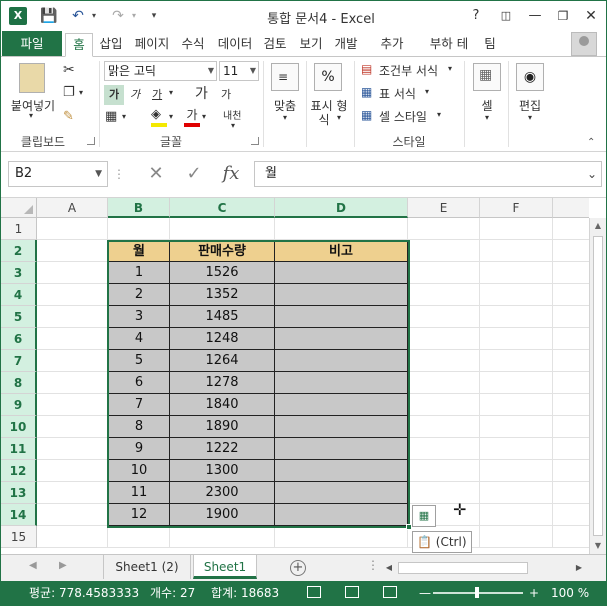 Image resolution: width=607 pixels, height=606 pixels. Describe the element at coordinates (19, 251) in the screenshot. I see `row-header: 2` at that location.